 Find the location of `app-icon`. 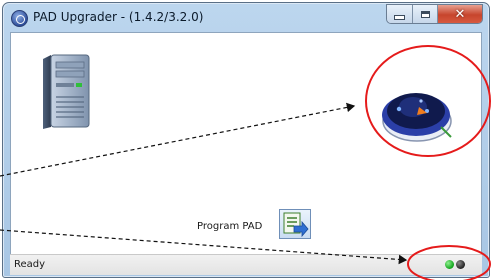

app-icon is located at coordinates (19, 18).